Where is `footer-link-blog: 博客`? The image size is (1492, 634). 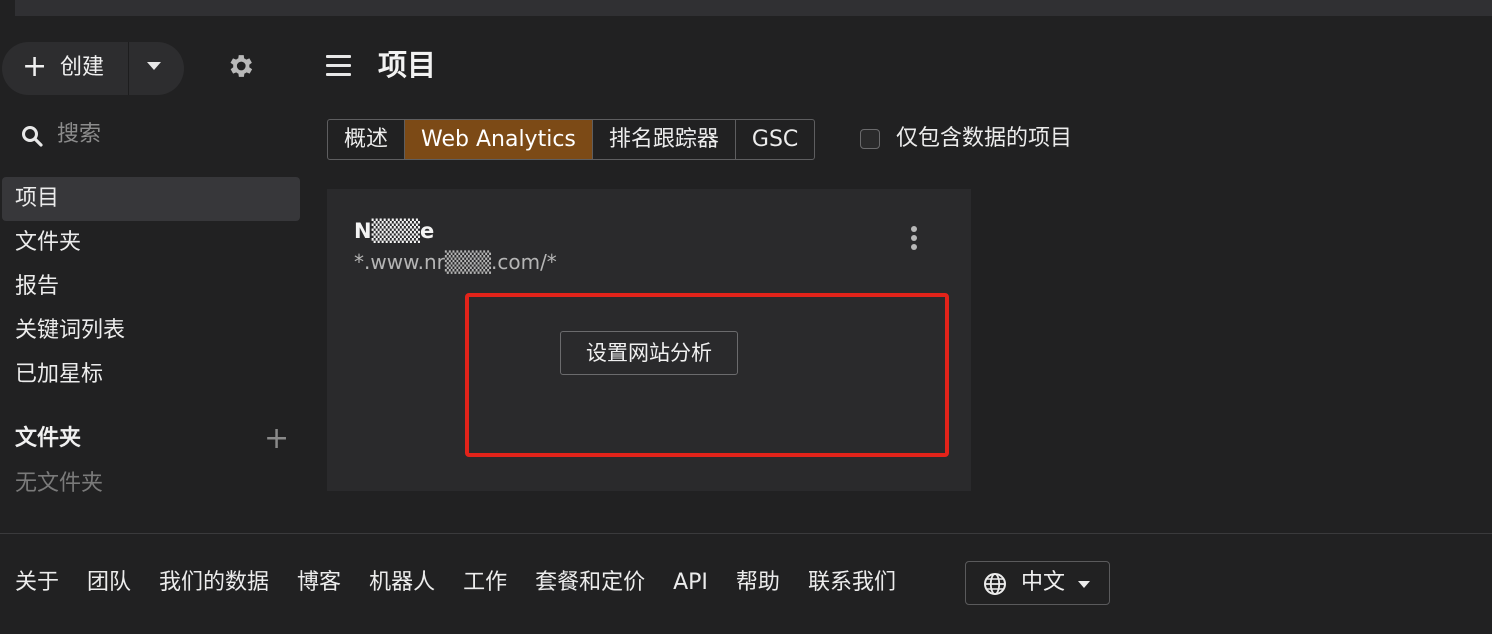 footer-link-blog: 博客 is located at coordinates (319, 583).